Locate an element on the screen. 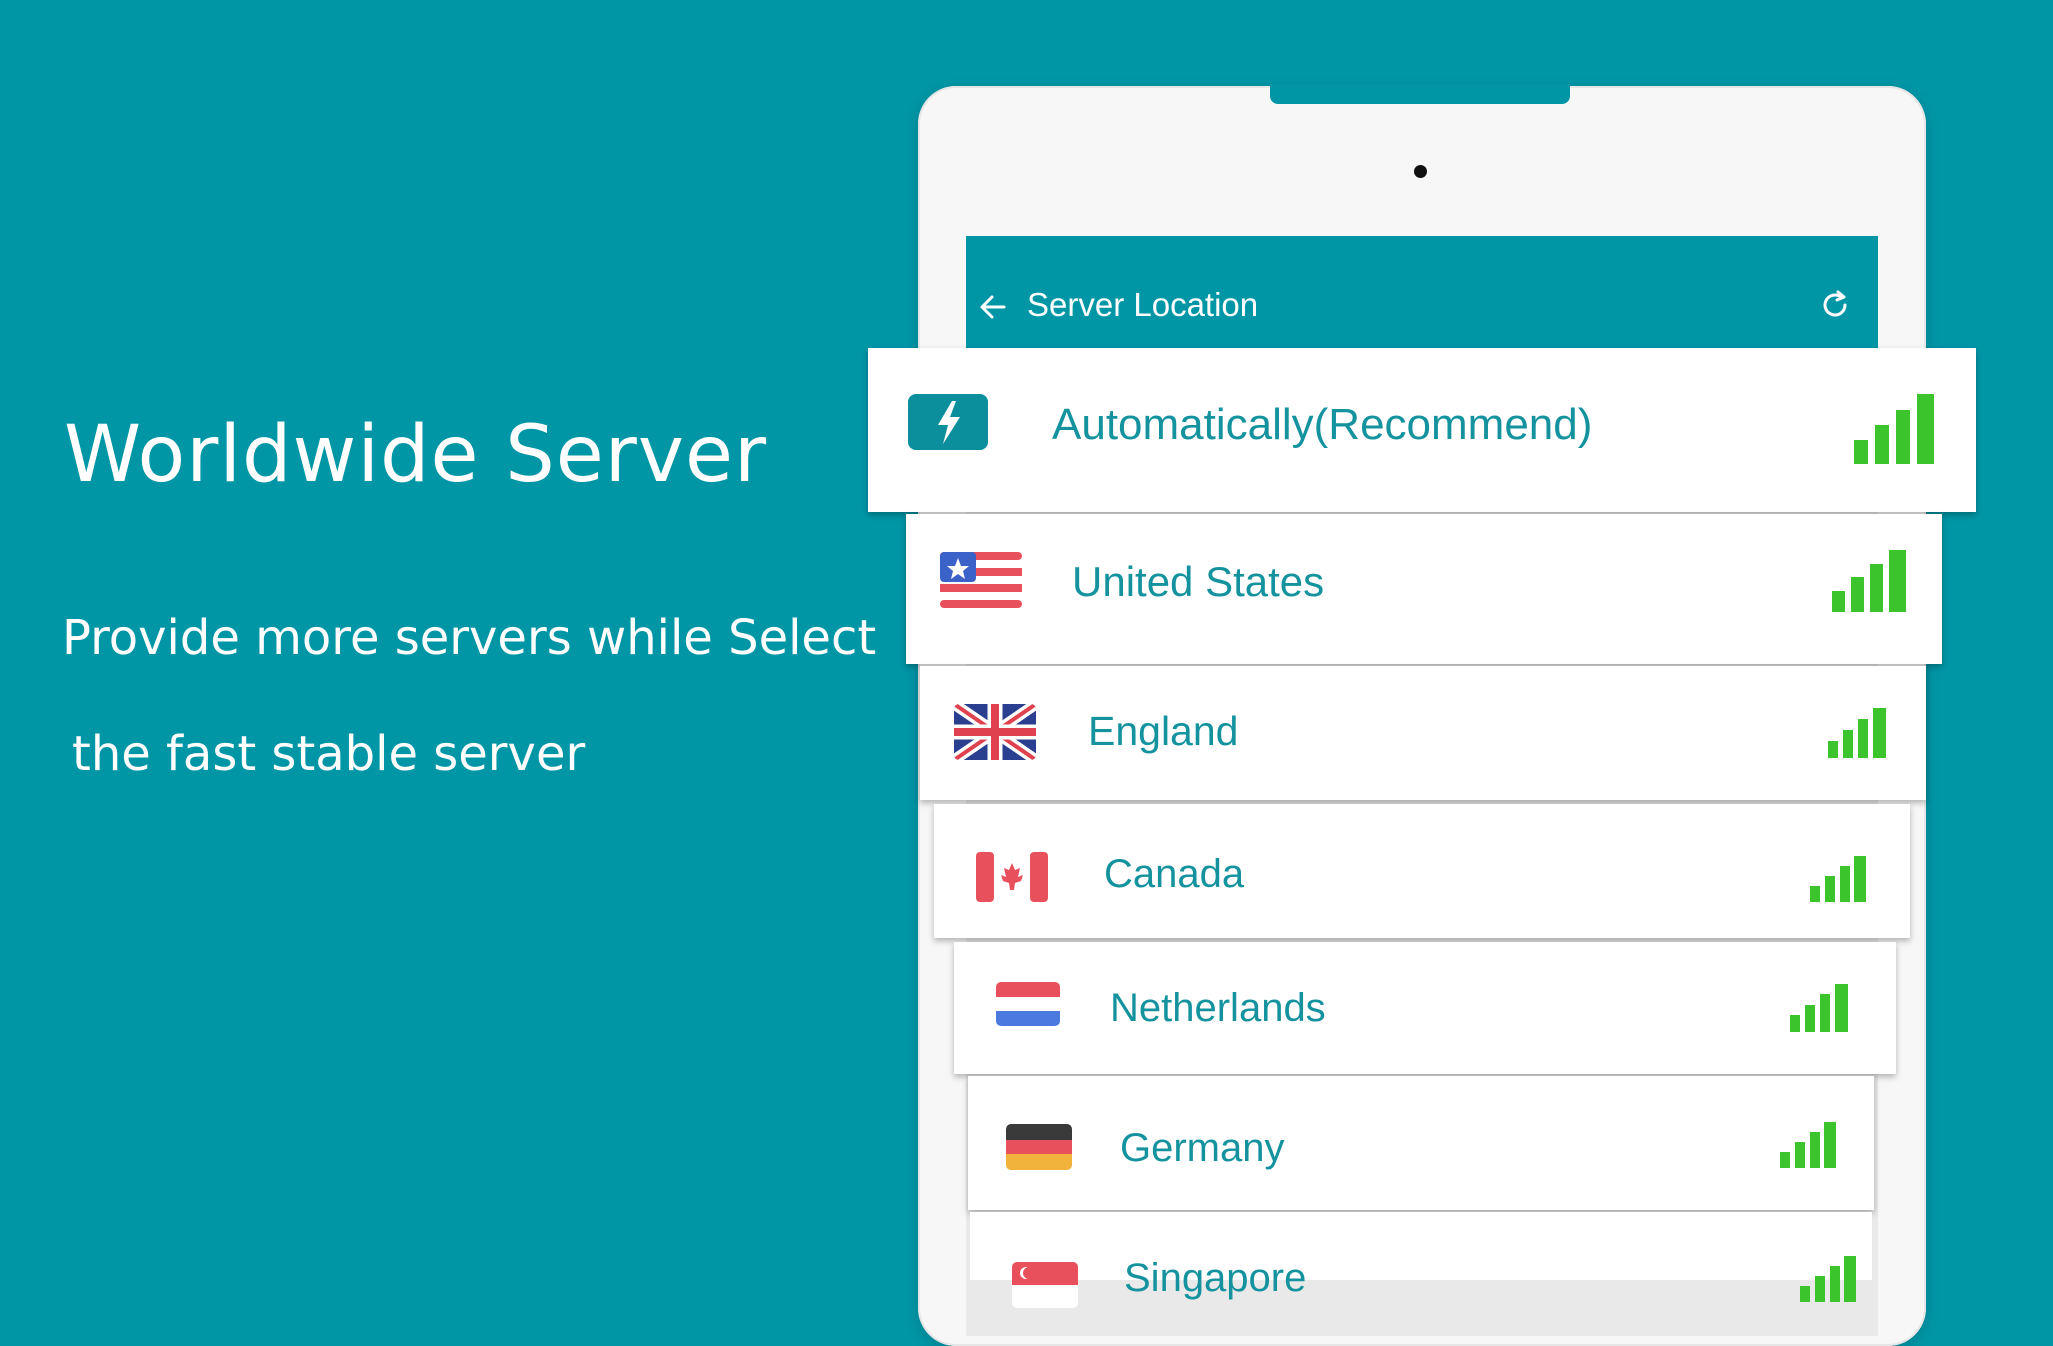 Image resolution: width=2053 pixels, height=1346 pixels. server-name: Netherlands is located at coordinates (1218, 1008).